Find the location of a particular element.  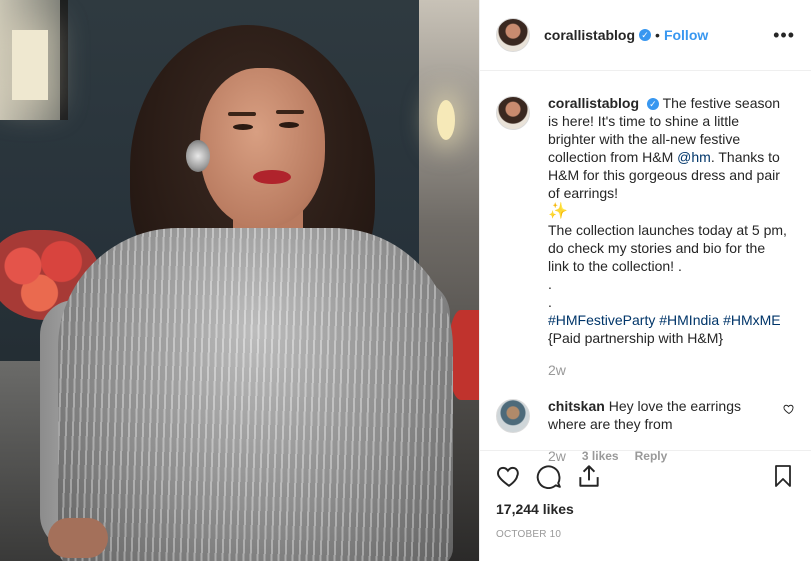

hashtag-link: #HMxME is located at coordinates (752, 320).